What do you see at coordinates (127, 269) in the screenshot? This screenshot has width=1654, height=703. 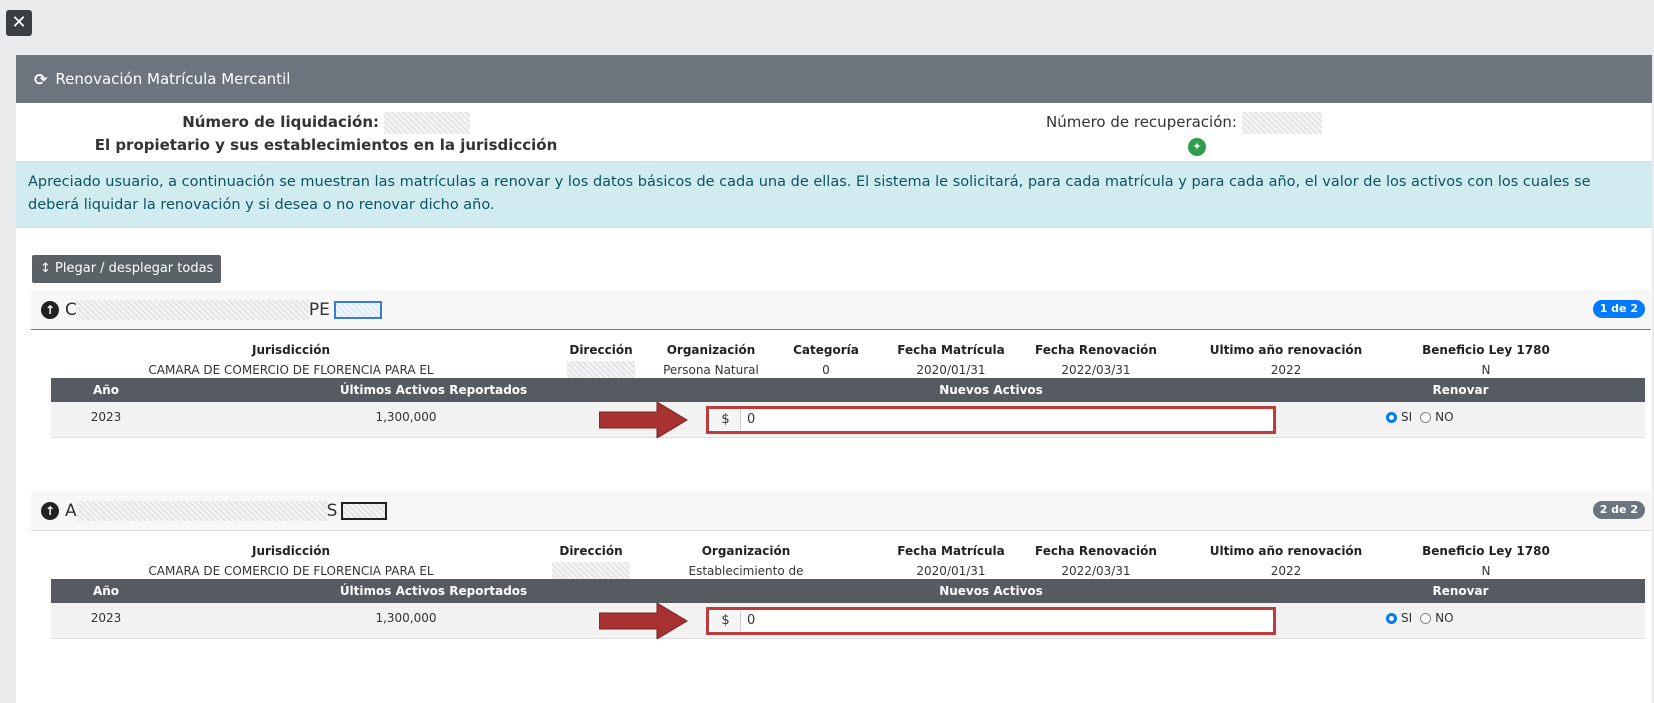 I see `toggle-all-button: ↕ Plegar / desplegar todas` at bounding box center [127, 269].